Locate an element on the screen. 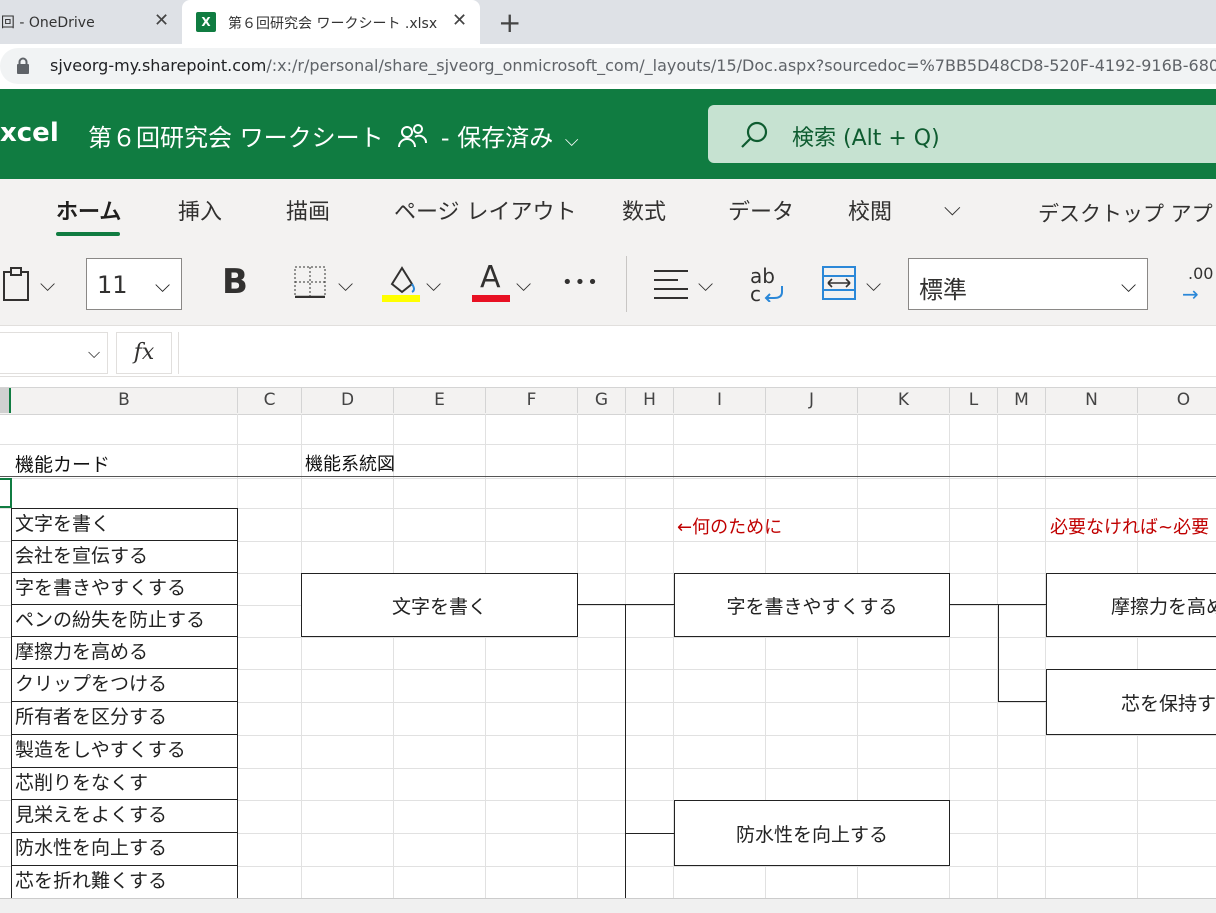  wrap-text-icon: ab c is located at coordinates (768, 286).